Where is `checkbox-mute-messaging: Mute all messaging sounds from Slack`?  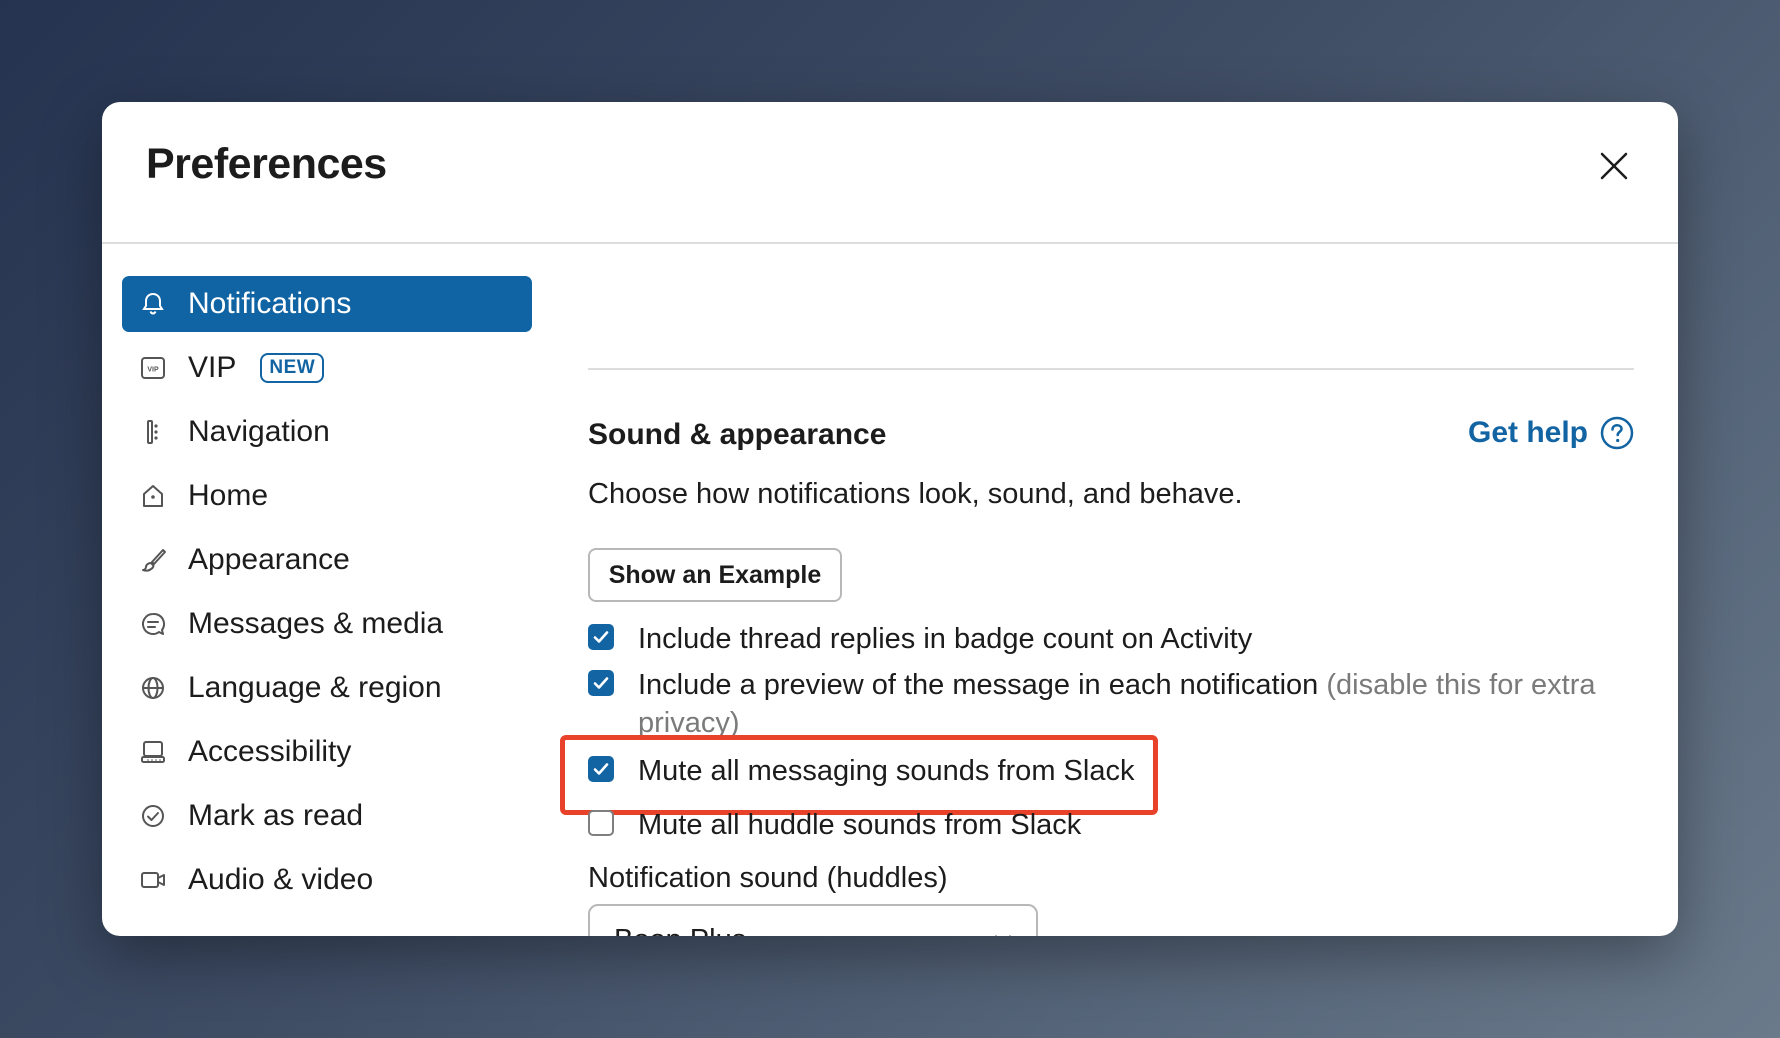 checkbox-mute-messaging: Mute all messaging sounds from Slack is located at coordinates (1111, 771).